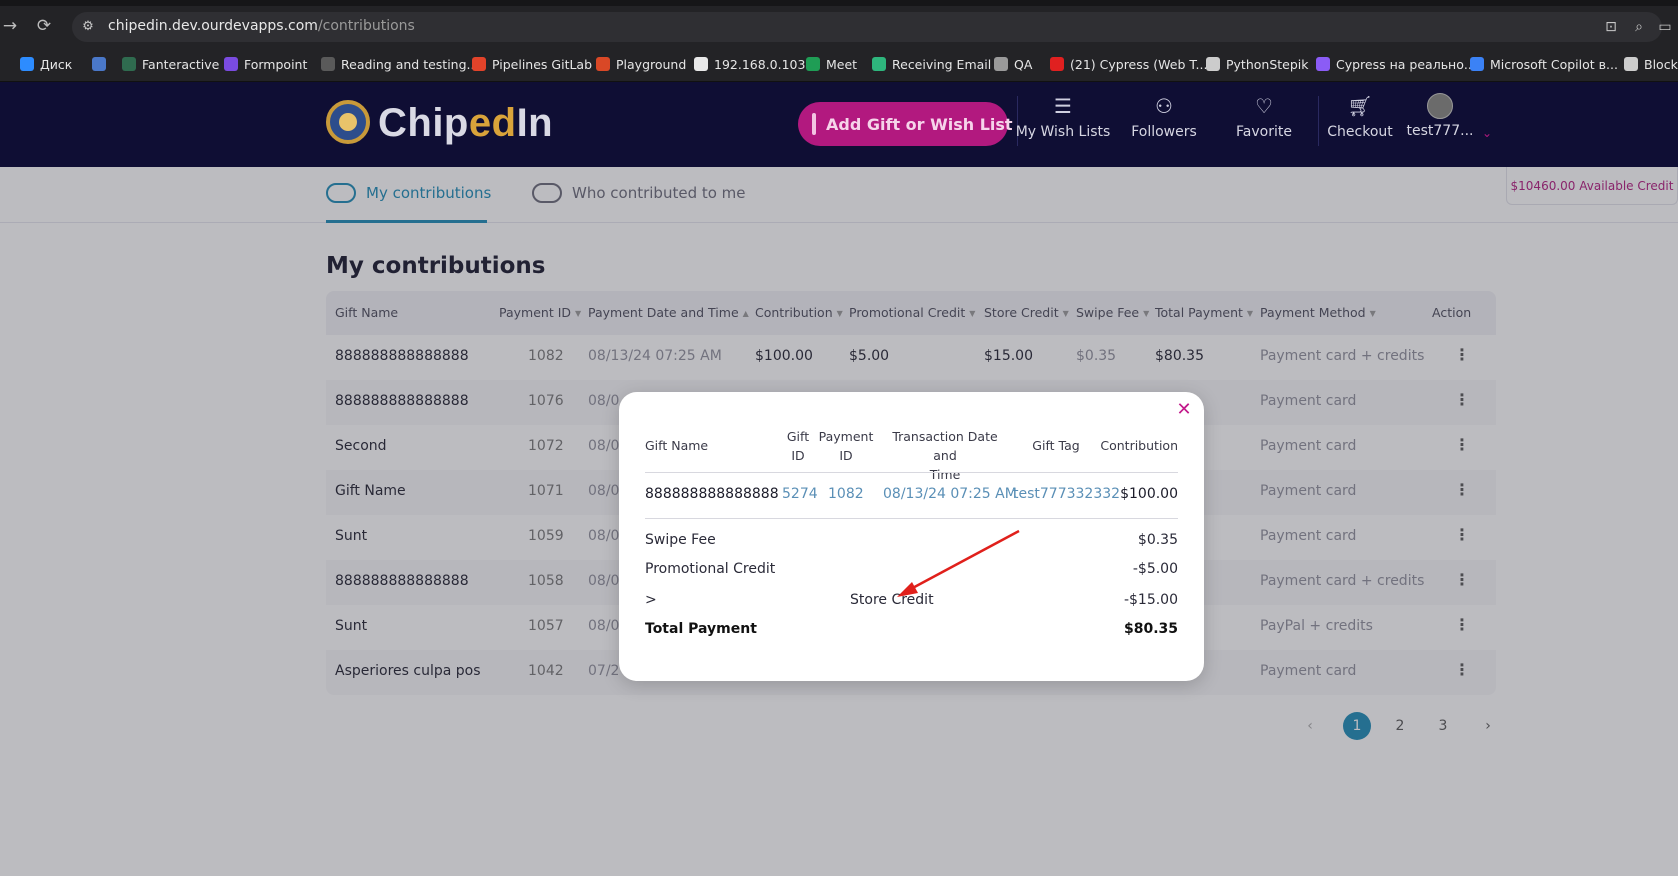  I want to click on promotional-credit-label: Promotional Credit, so click(710, 569).